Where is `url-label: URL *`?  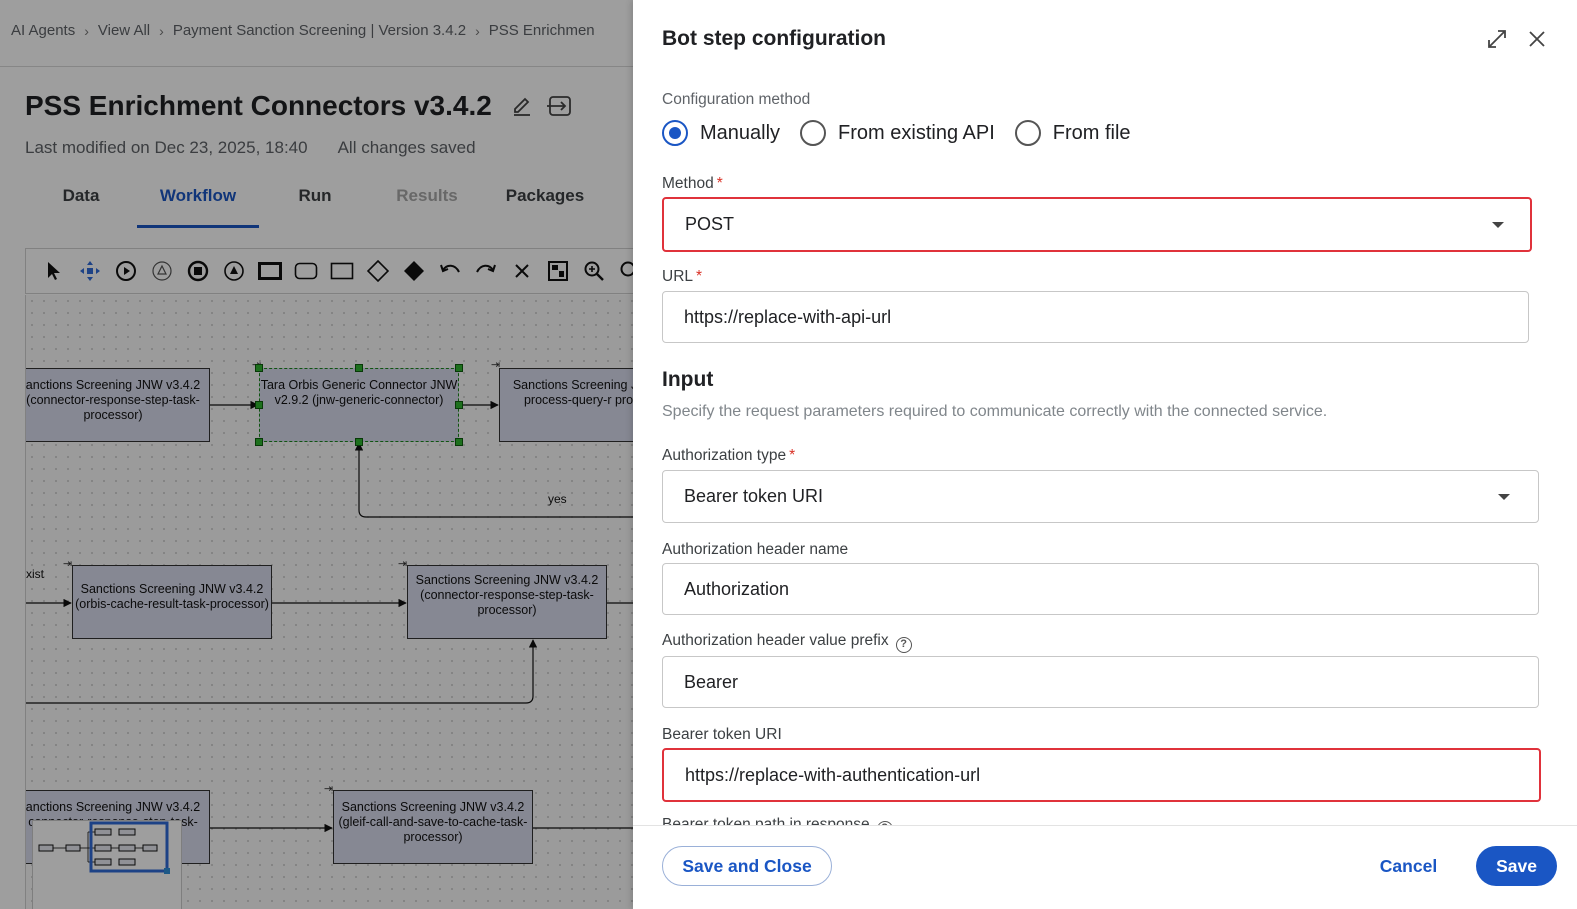
url-label: URL * is located at coordinates (682, 276).